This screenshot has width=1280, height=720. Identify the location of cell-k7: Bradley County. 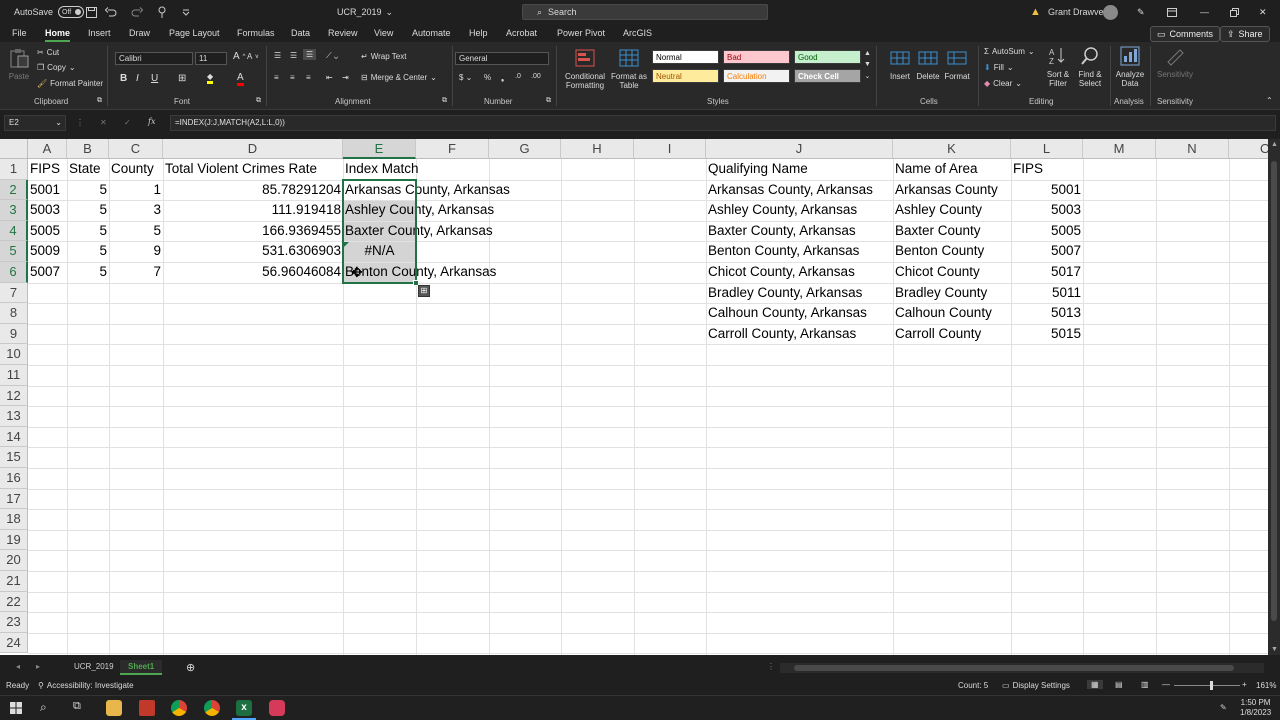
(941, 293).